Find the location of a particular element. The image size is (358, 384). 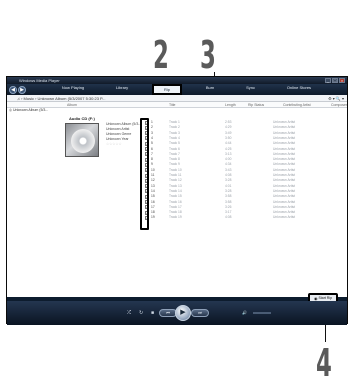

track-row: ✓ 8 Track 8 4:00 Unknown Artist is located at coordinates (245, 159).